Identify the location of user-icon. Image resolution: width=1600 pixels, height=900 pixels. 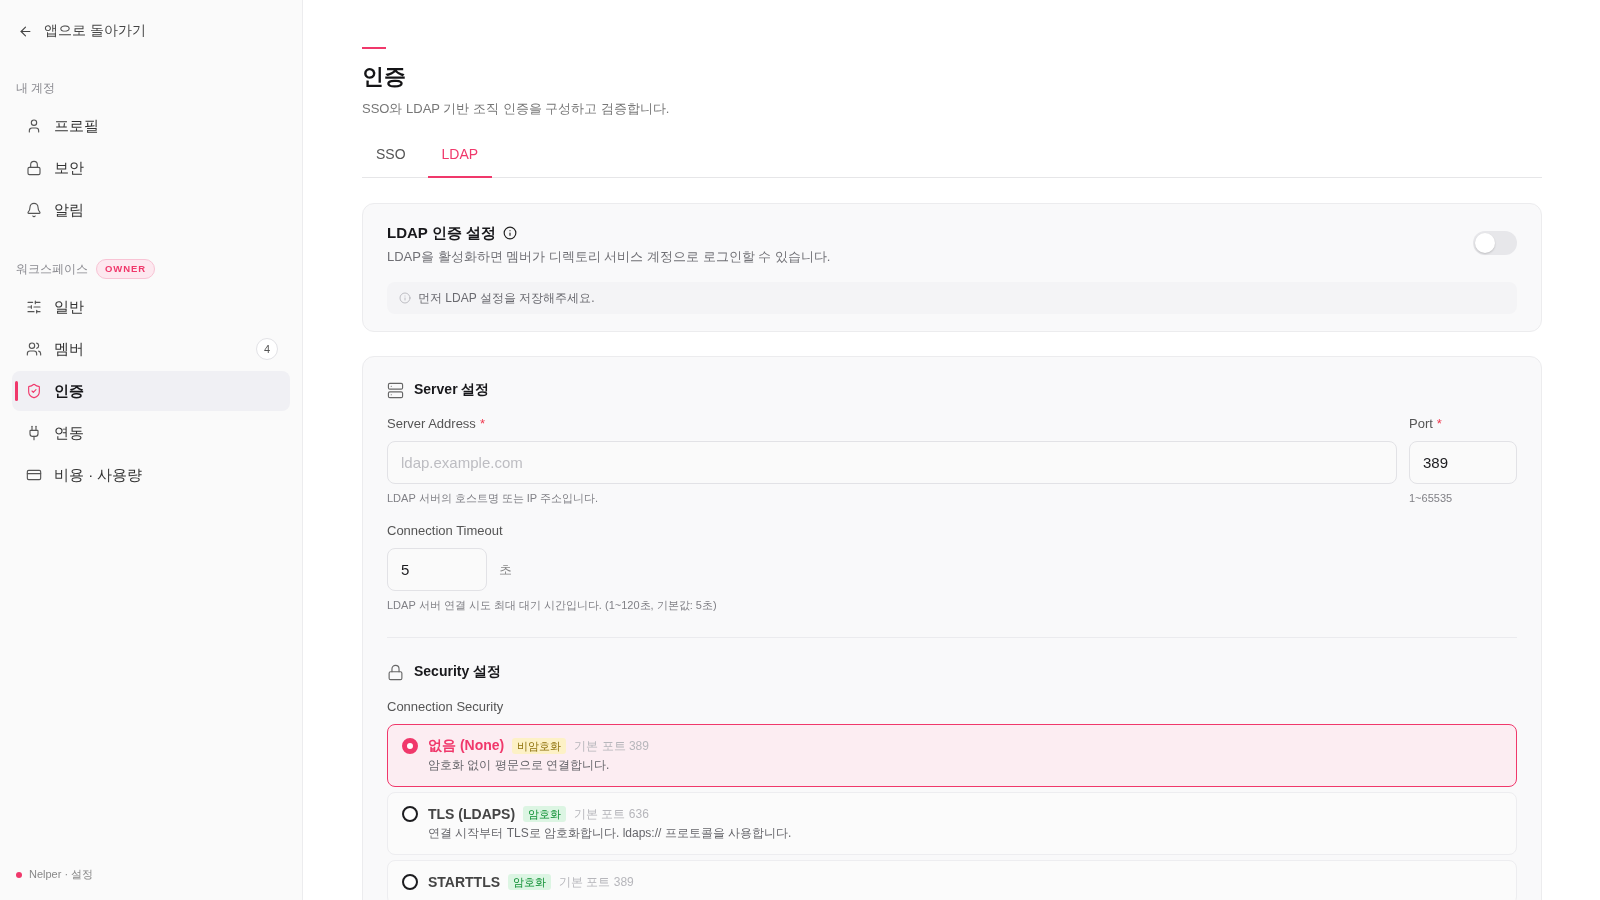
(34, 126).